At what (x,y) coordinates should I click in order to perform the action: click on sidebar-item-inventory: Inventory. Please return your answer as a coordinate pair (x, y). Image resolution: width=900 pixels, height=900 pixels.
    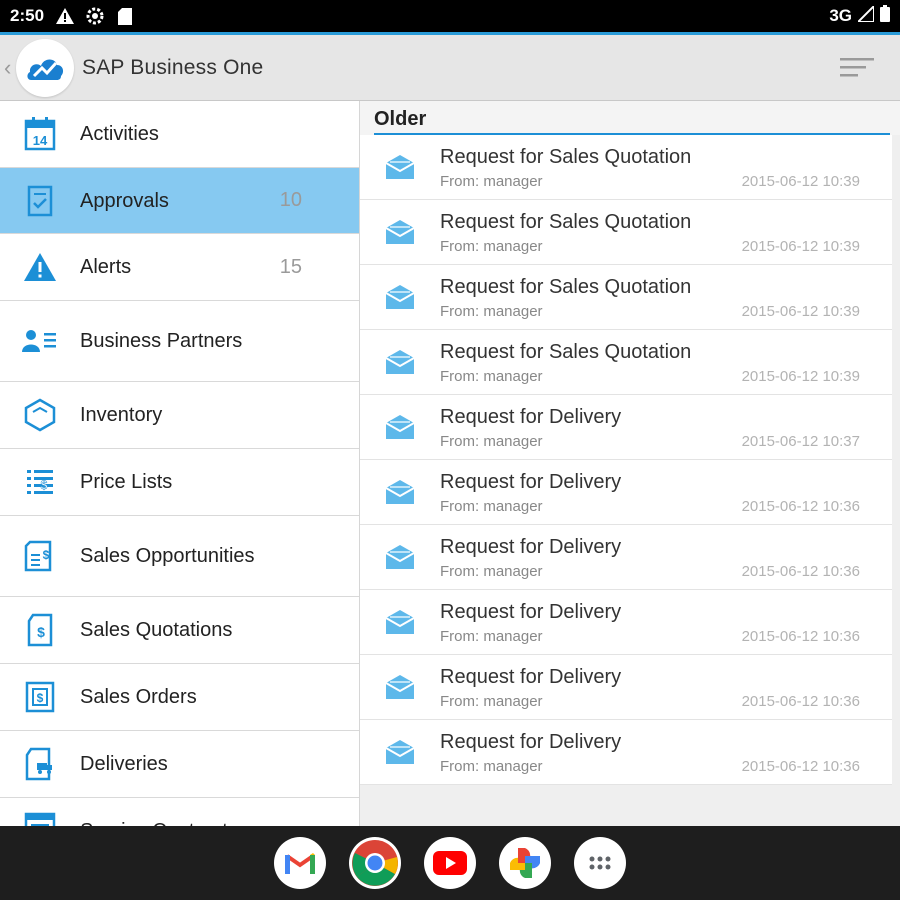
    Looking at the image, I should click on (179, 415).